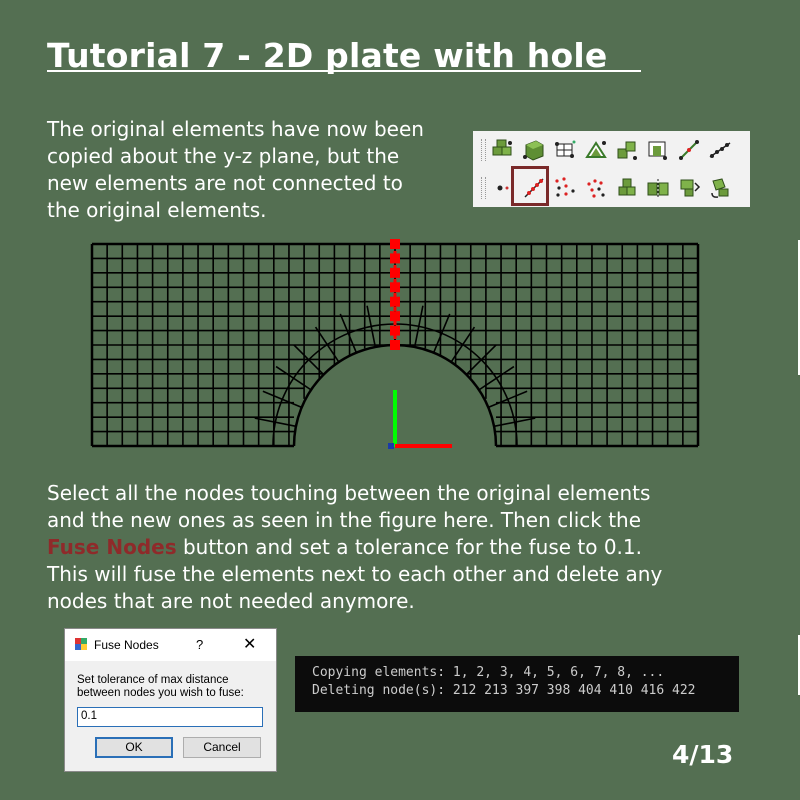 The width and height of the screenshot is (800, 800). I want to click on page-number: 4/13, so click(703, 754).